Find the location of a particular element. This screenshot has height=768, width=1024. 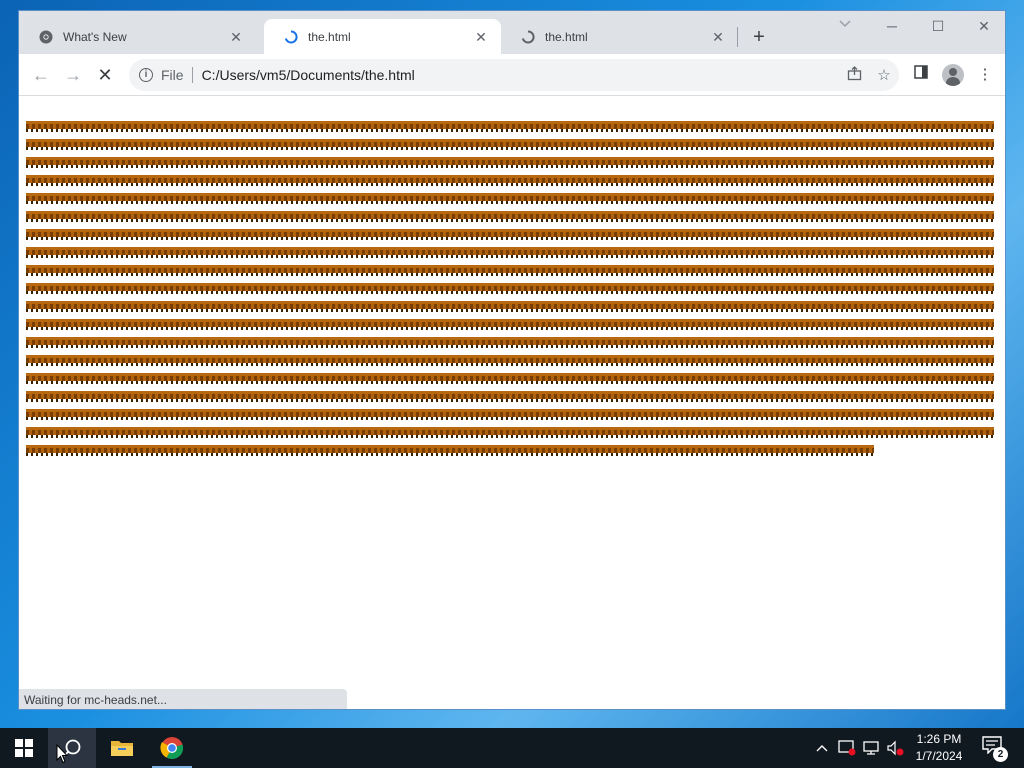

side-panel-icon is located at coordinates (921, 75).